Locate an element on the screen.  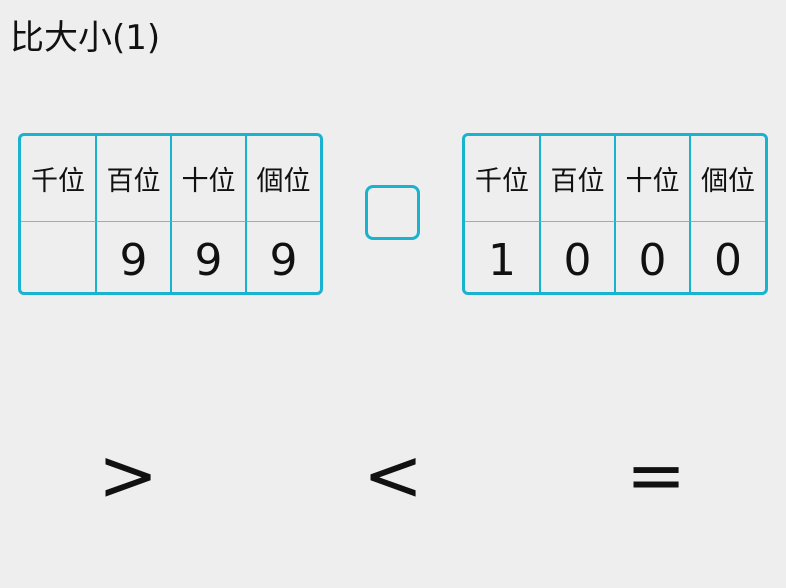
left-header-ones: 個位 is located at coordinates (283, 179).